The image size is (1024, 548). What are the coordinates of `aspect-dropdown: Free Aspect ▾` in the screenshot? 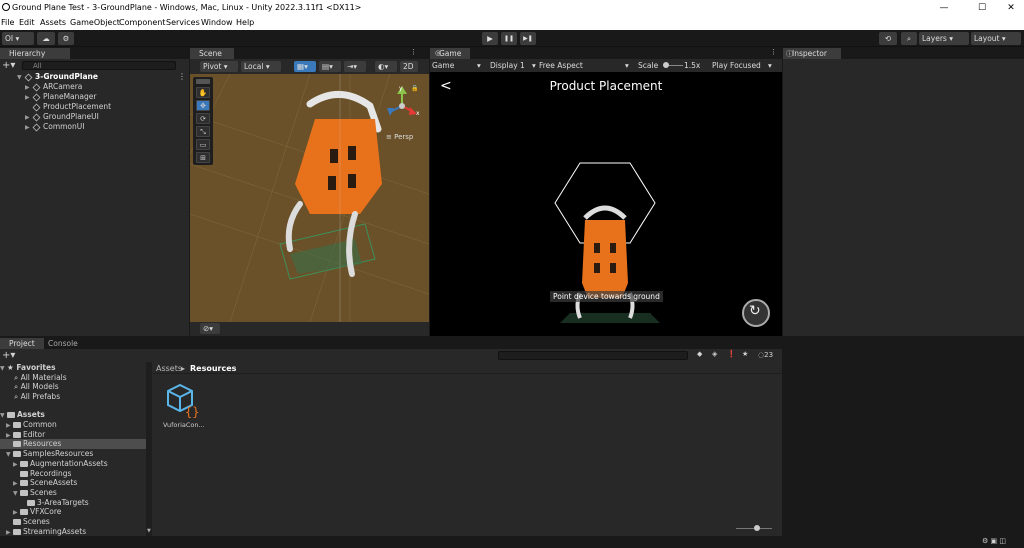 It's located at (584, 65).